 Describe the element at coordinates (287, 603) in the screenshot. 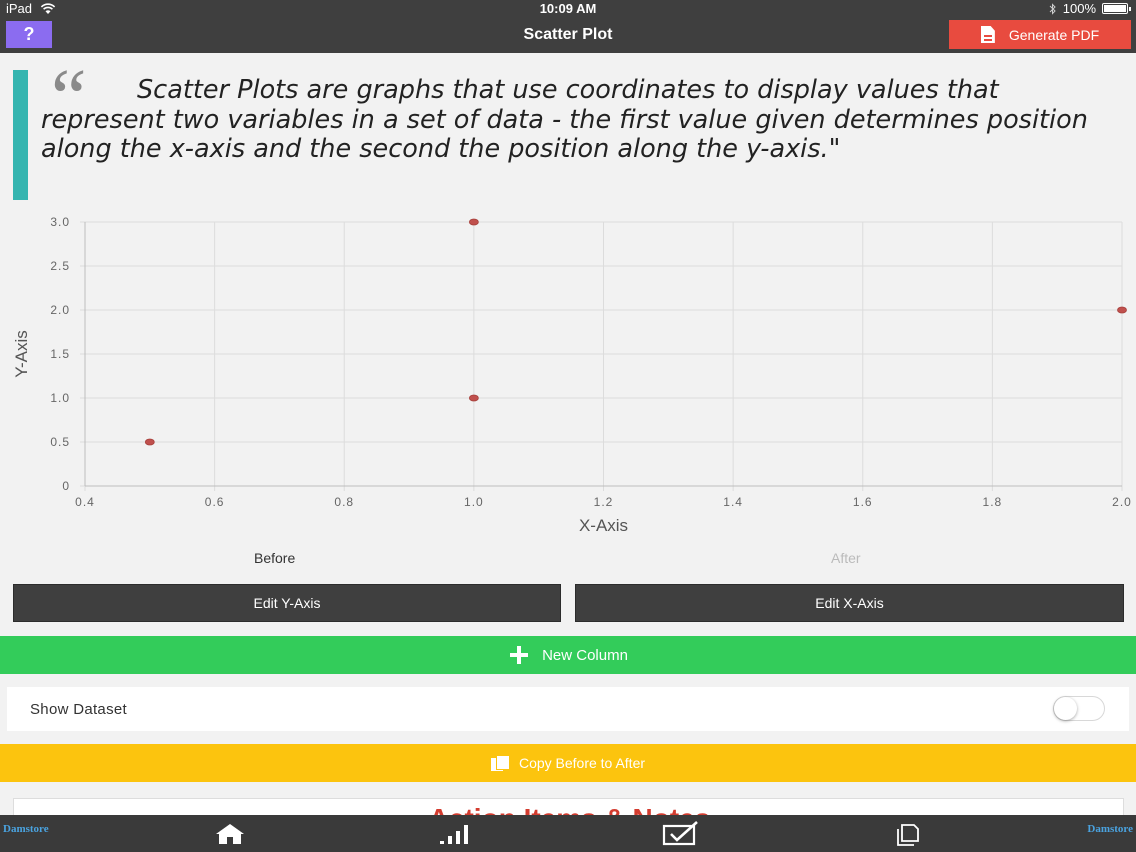

I see `edit-y-axis-button: Edit Y-Axis` at that location.